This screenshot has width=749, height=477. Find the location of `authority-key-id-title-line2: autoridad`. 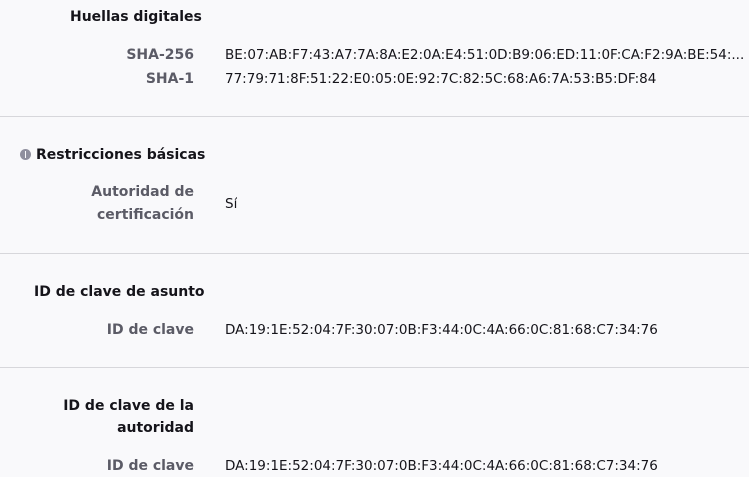

authority-key-id-title-line2: autoridad is located at coordinates (155, 428).